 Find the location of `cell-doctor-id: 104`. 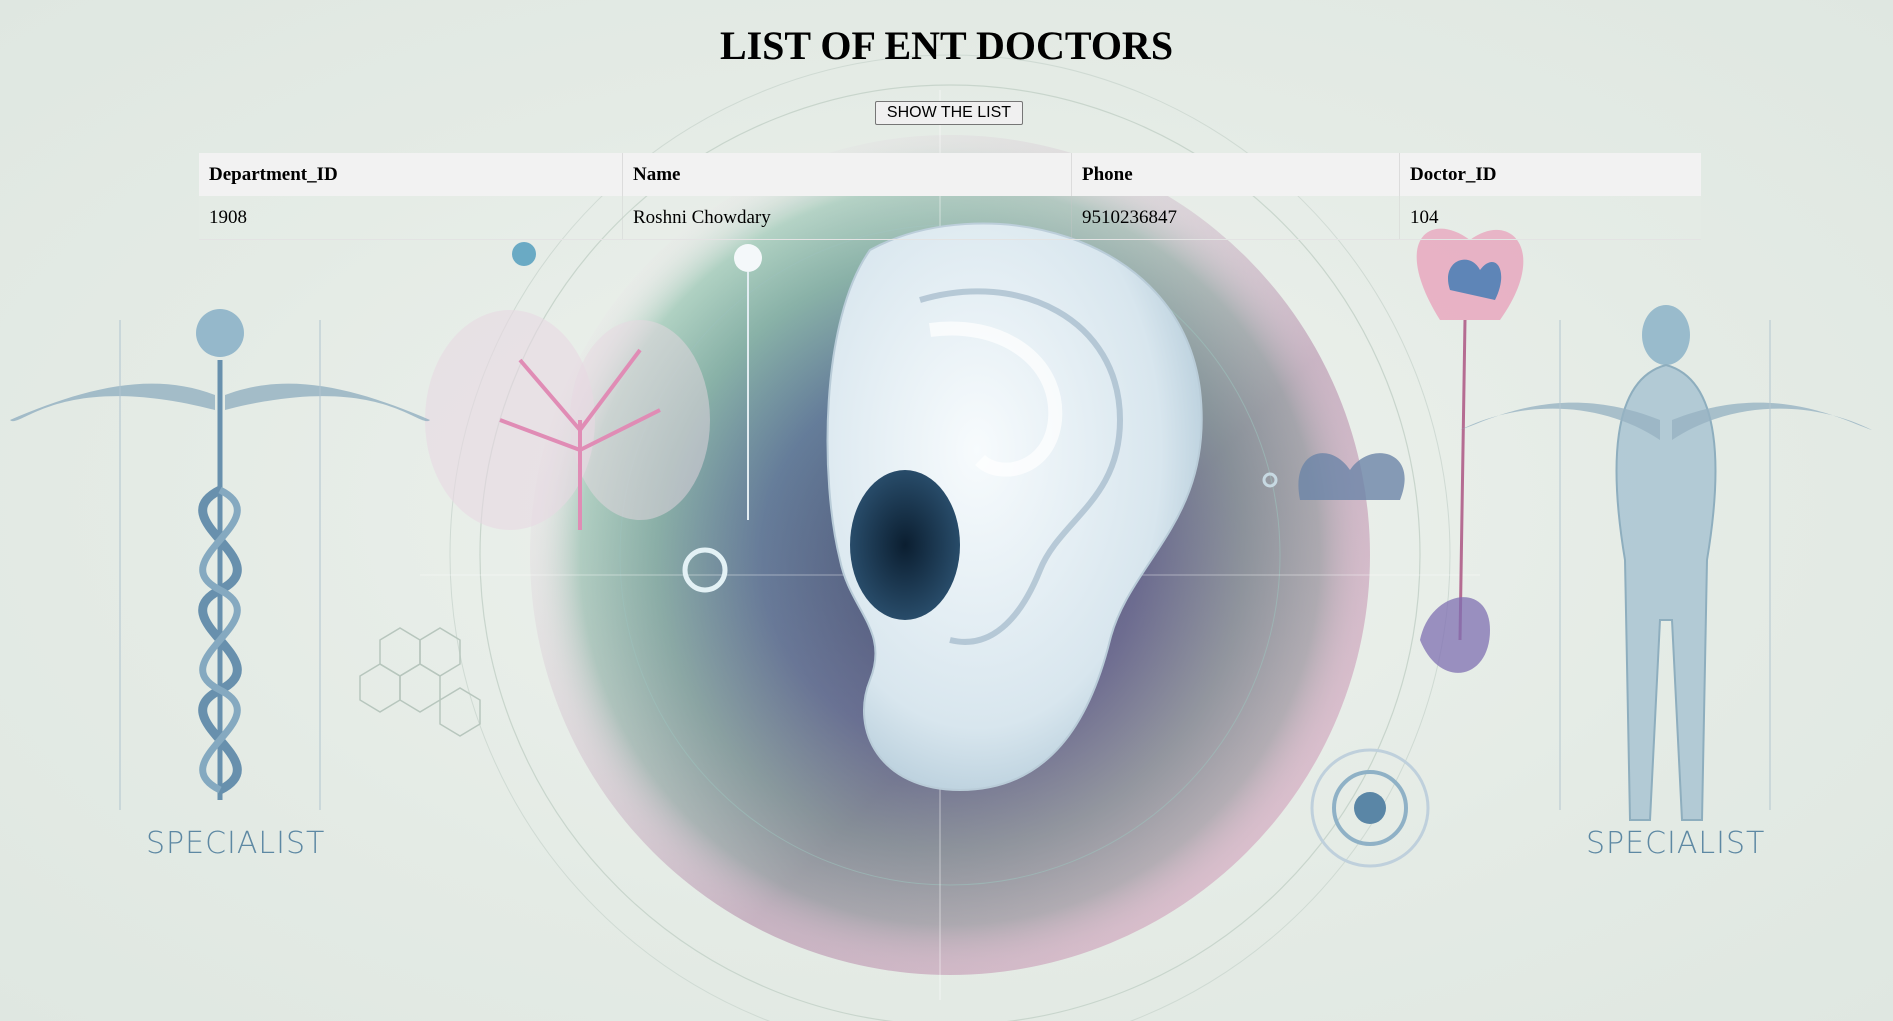

cell-doctor-id: 104 is located at coordinates (1550, 218).